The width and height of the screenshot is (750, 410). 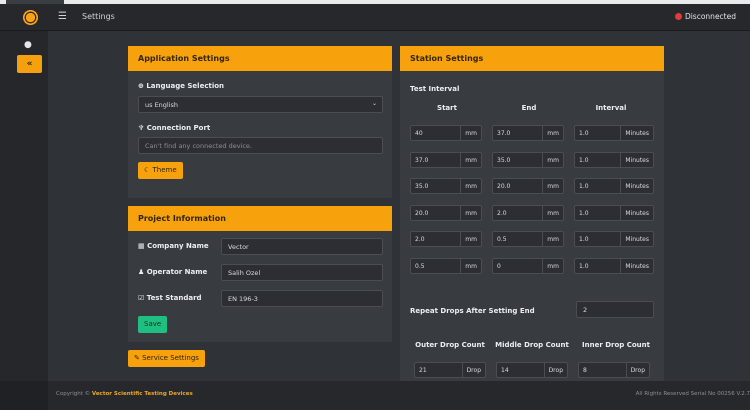 I want to click on outer-drop-count-label: Outer Drop Count, so click(x=450, y=345).